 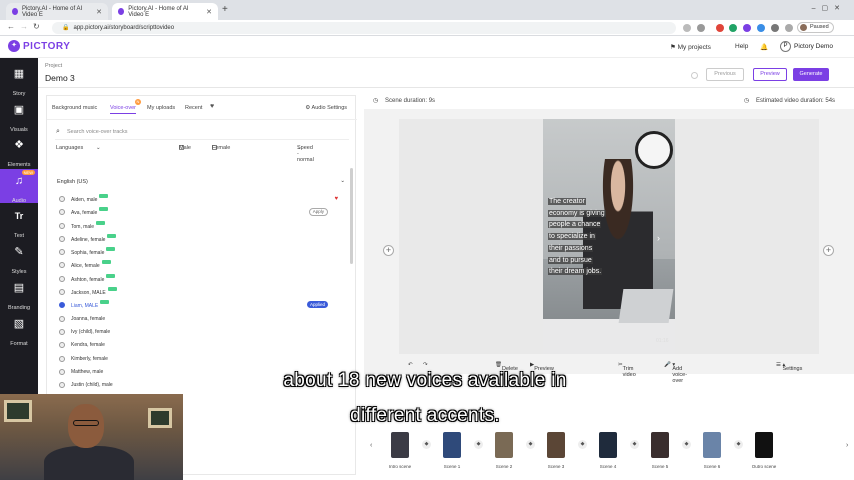 I want to click on chevron-left-icon: ‹, so click(x=371, y=445).